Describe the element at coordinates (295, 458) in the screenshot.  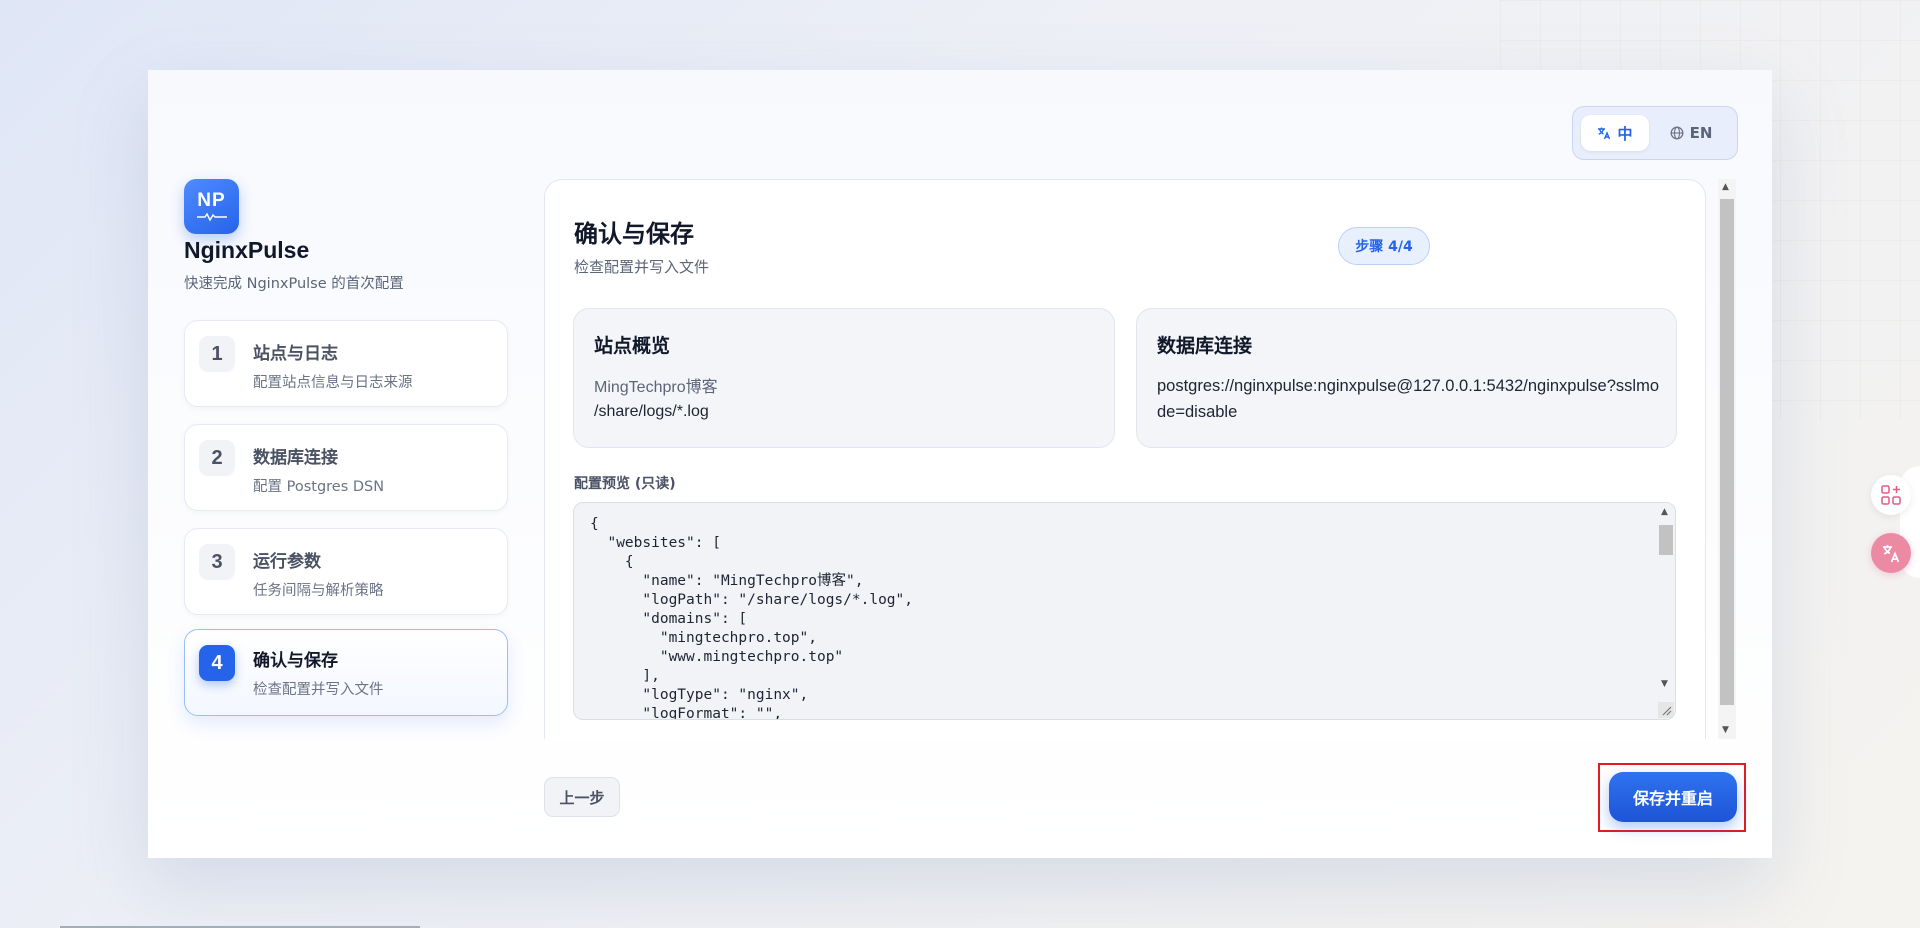
I see `step-title: 数据库连接` at that location.